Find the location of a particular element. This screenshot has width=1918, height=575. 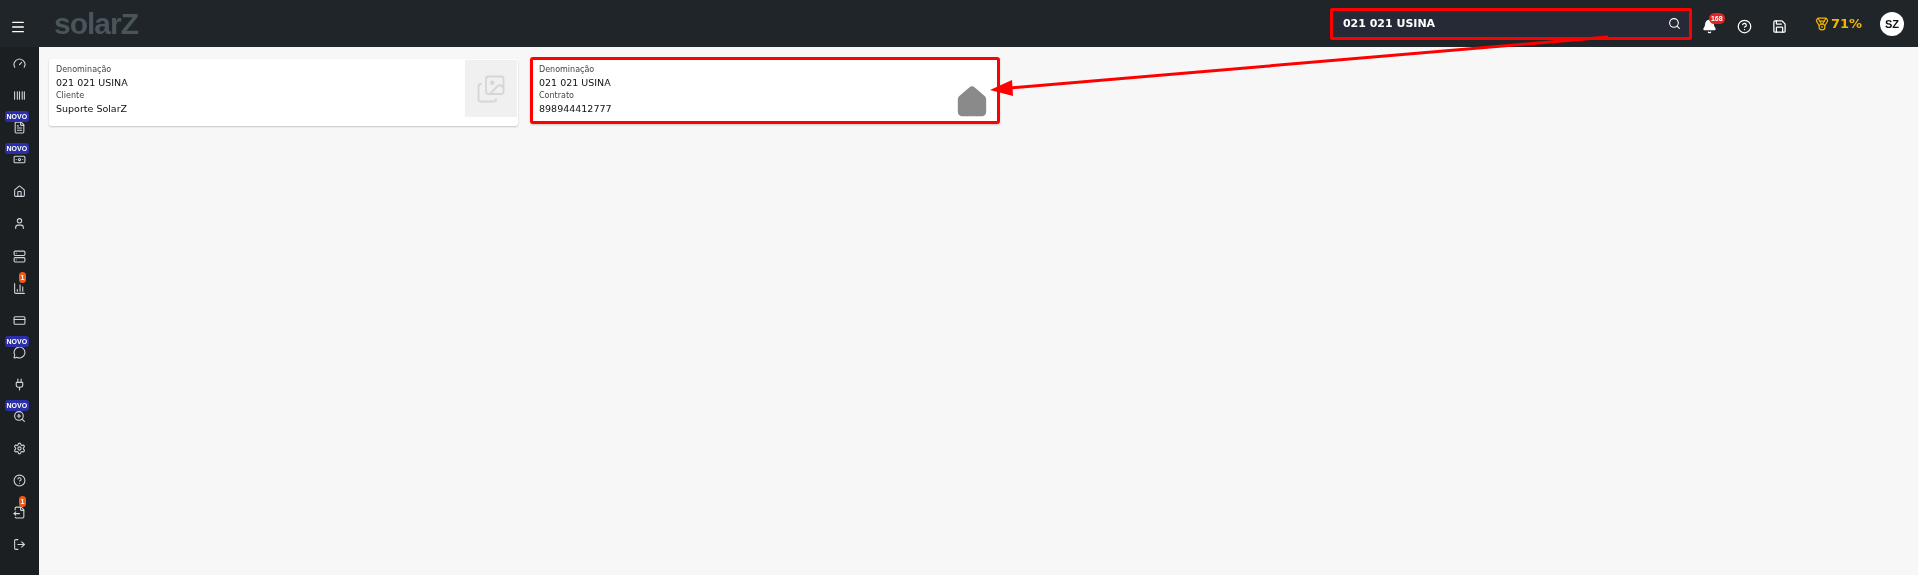

credit-card-icon is located at coordinates (19, 320).